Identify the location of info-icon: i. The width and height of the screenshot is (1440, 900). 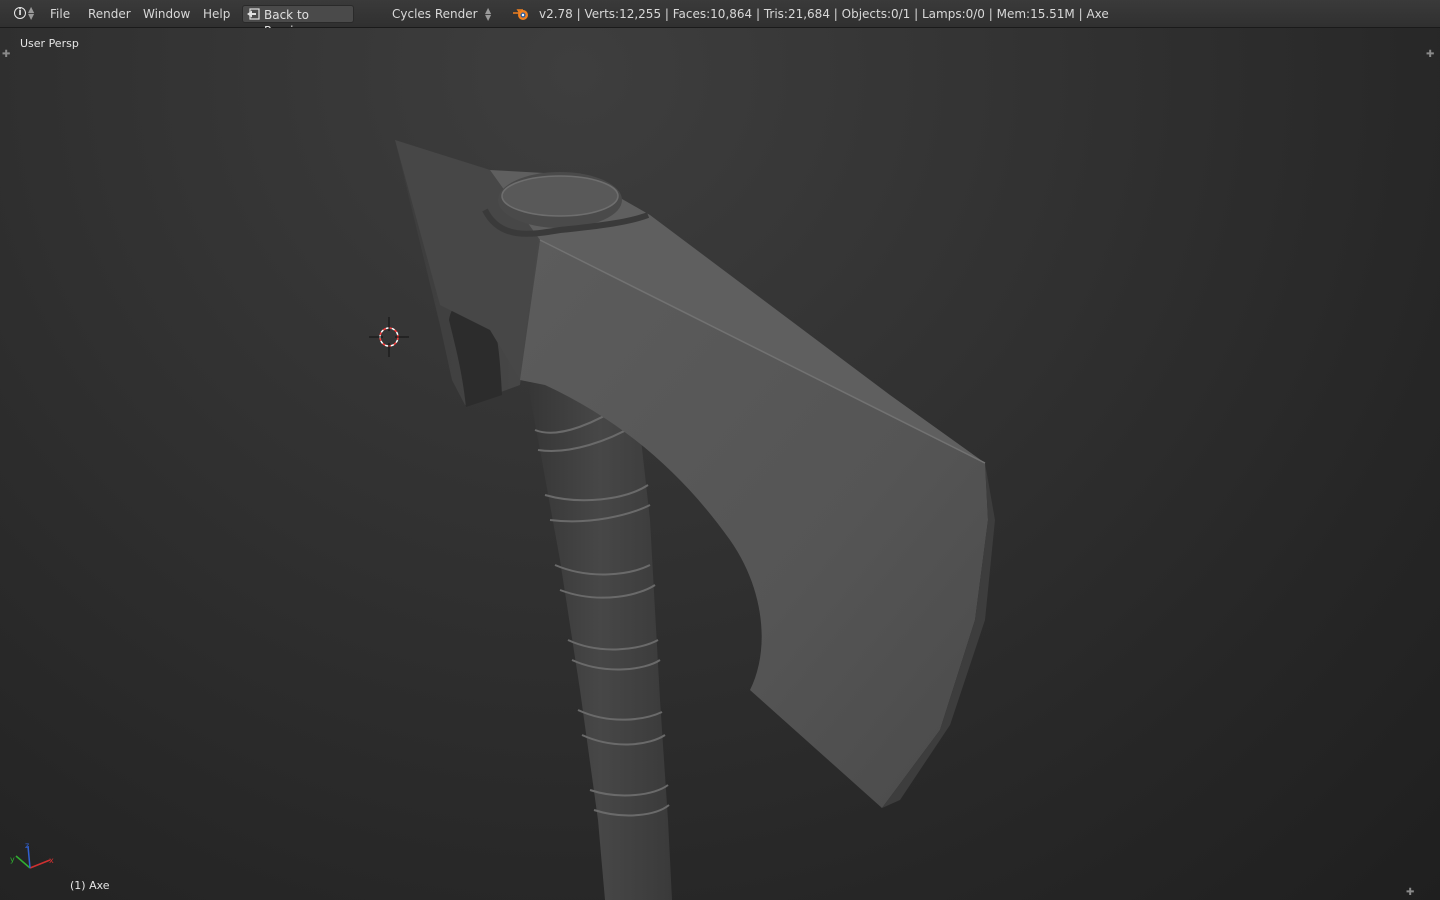
(20, 13).